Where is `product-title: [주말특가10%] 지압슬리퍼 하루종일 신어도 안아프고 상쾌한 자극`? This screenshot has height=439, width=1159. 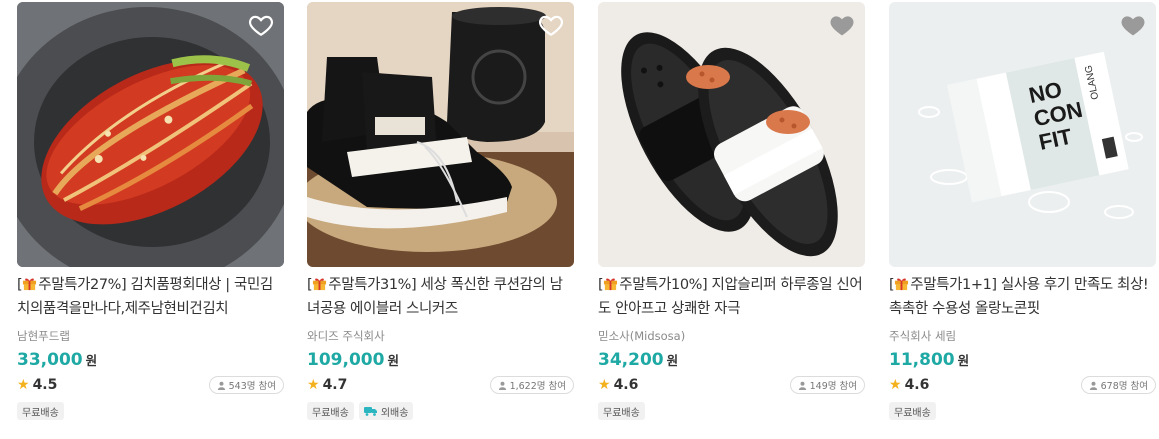 product-title: [주말특가10%] 지압슬리퍼 하루종일 신어도 안아프고 상쾌한 자극 is located at coordinates (731, 297).